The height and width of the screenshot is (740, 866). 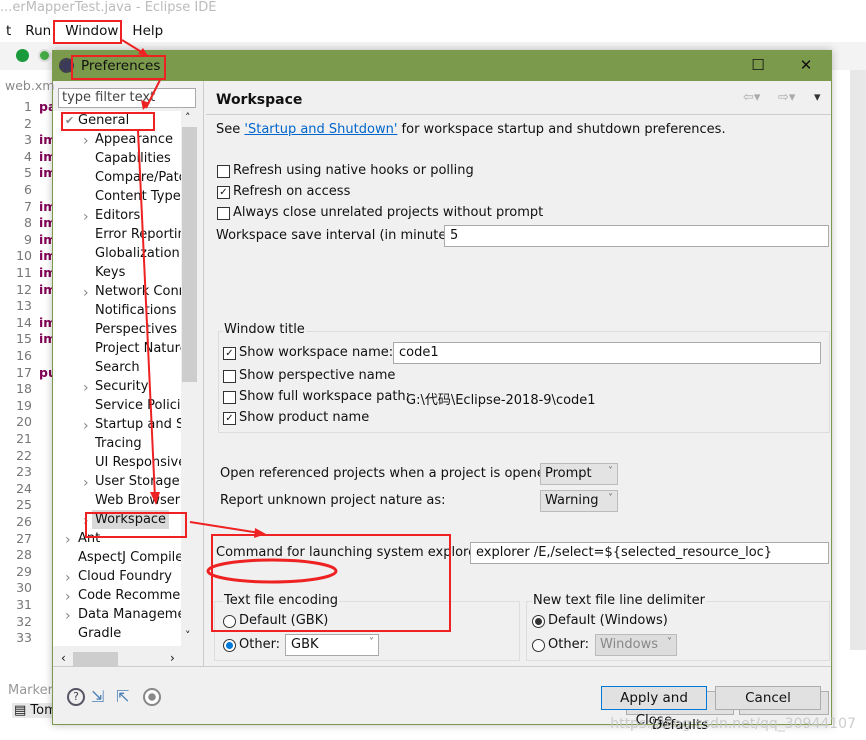 I want to click on line-number: 8, so click(x=28, y=223).